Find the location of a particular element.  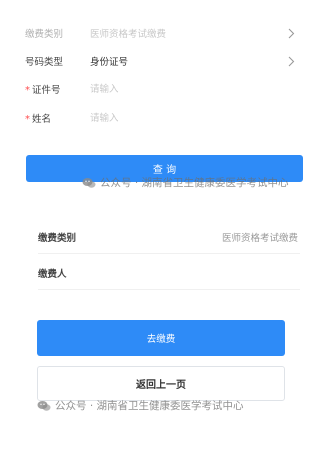

name-row: * 姓名 is located at coordinates (158, 118).